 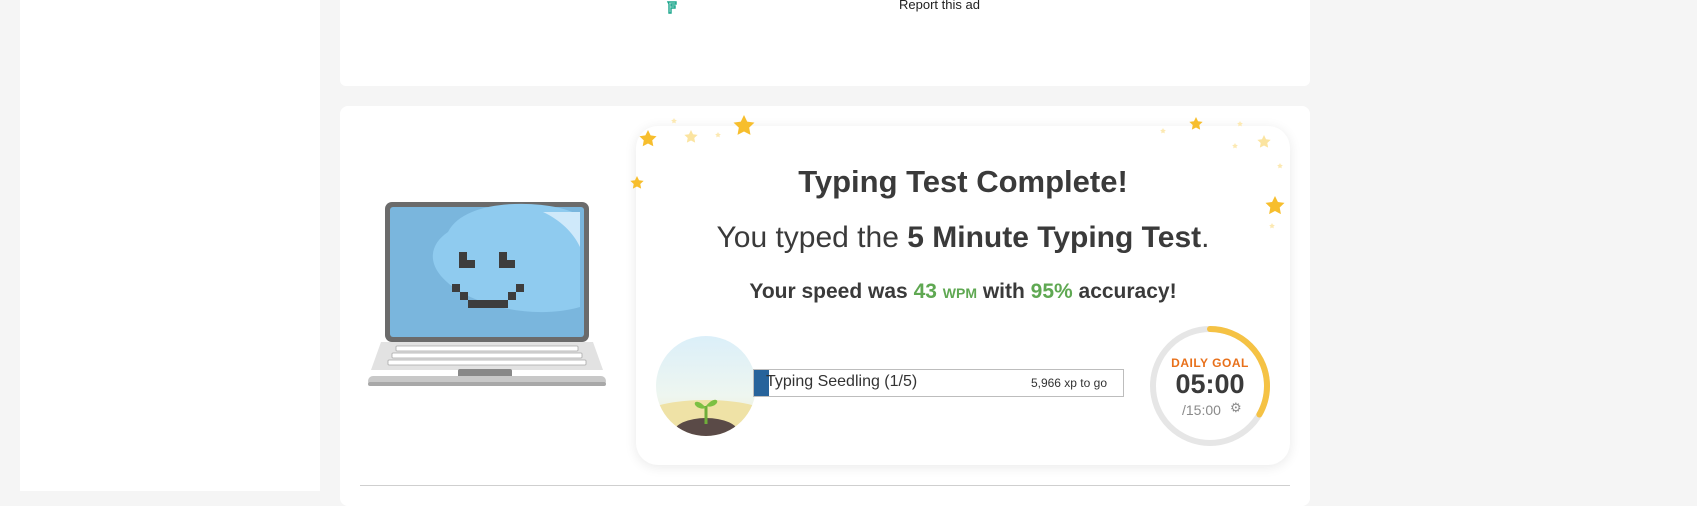 I want to click on speed-summary: Your speed was 43 WPM with 95% accuracy!, so click(x=963, y=292).